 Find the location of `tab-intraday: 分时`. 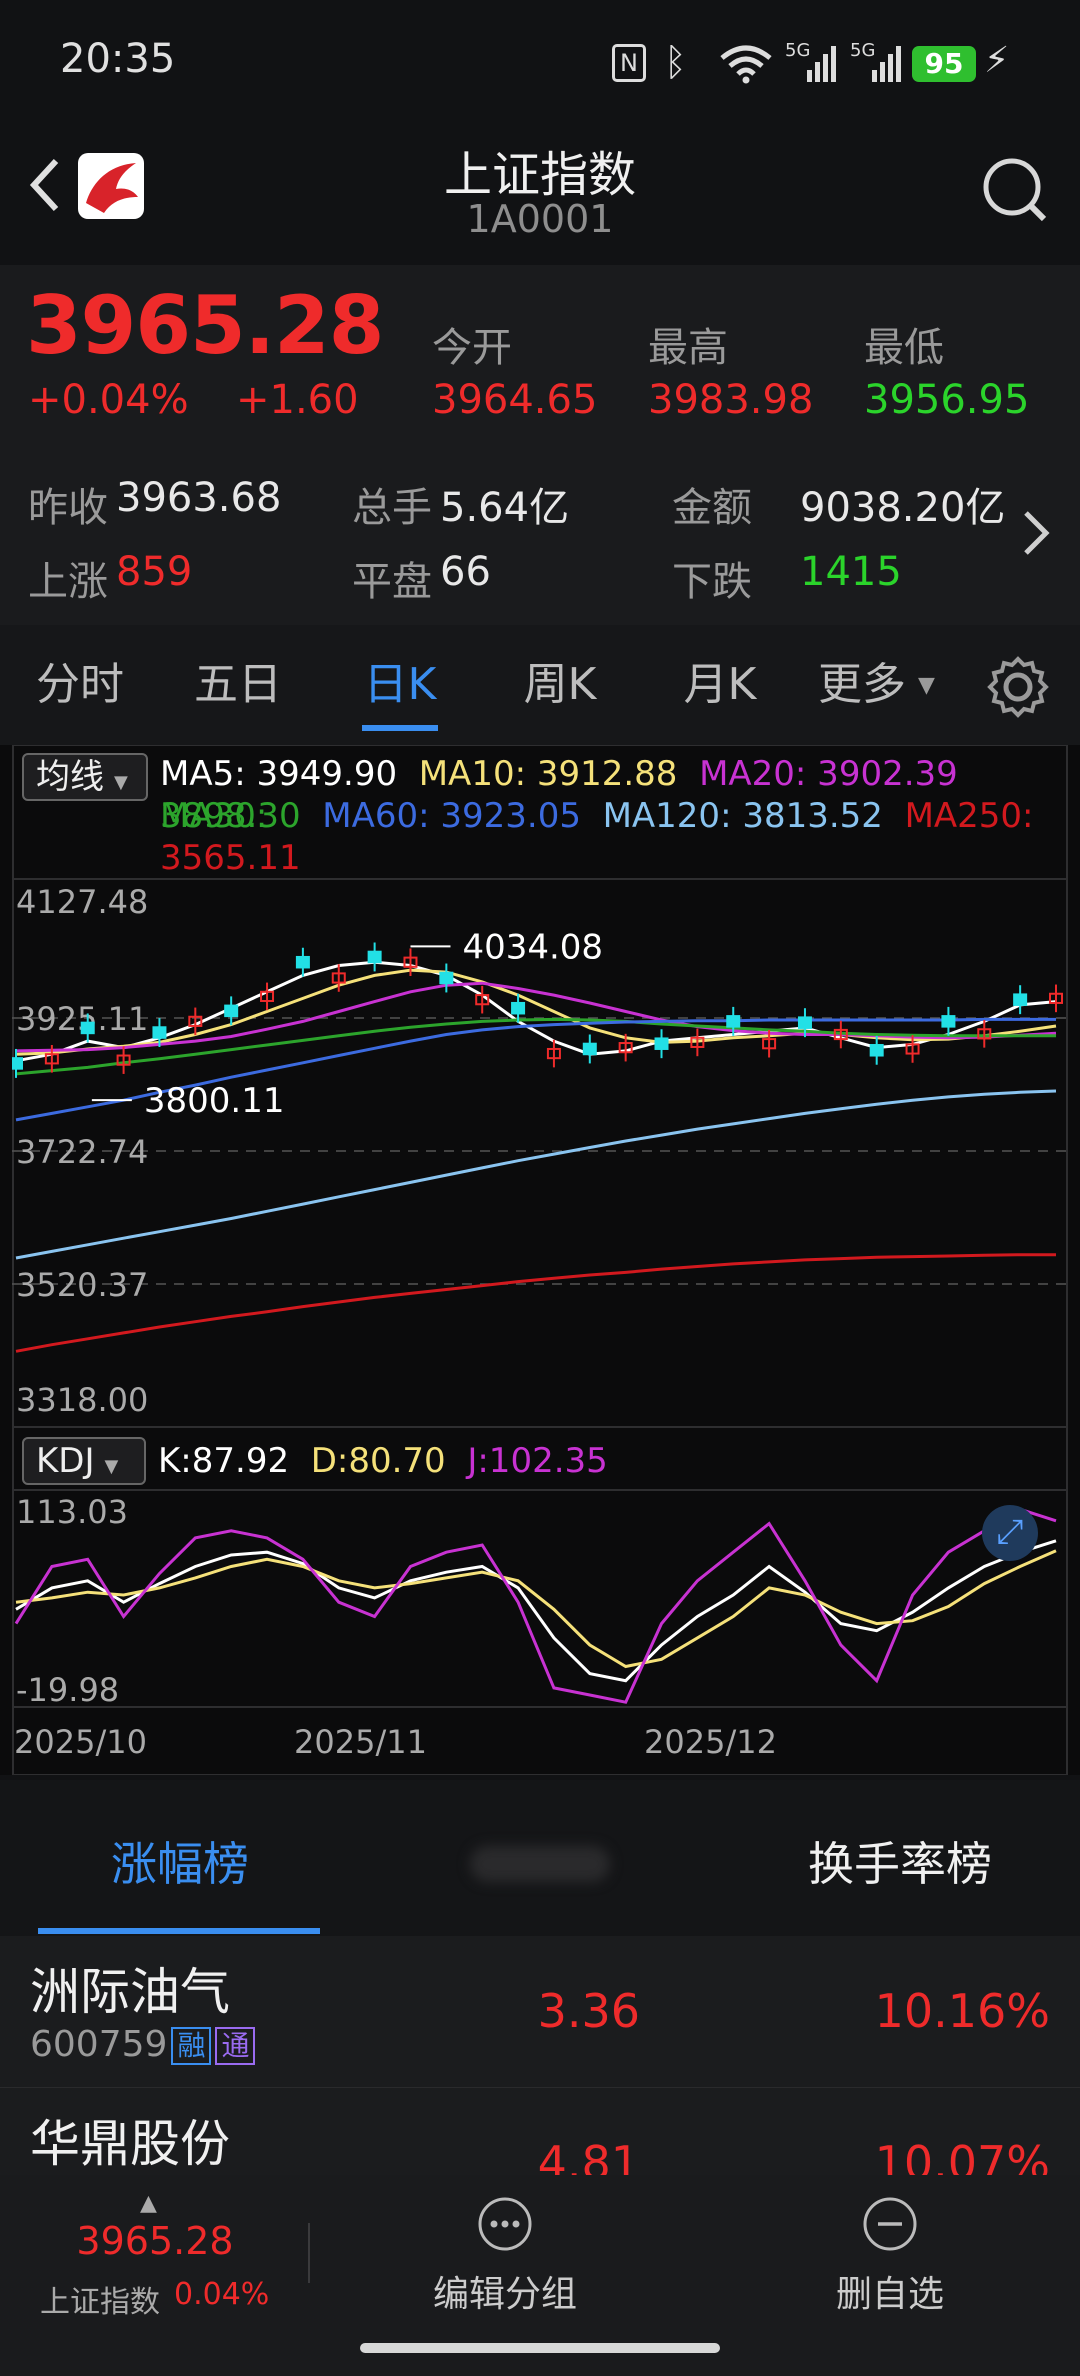

tab-intraday: 分时 is located at coordinates (80, 685).